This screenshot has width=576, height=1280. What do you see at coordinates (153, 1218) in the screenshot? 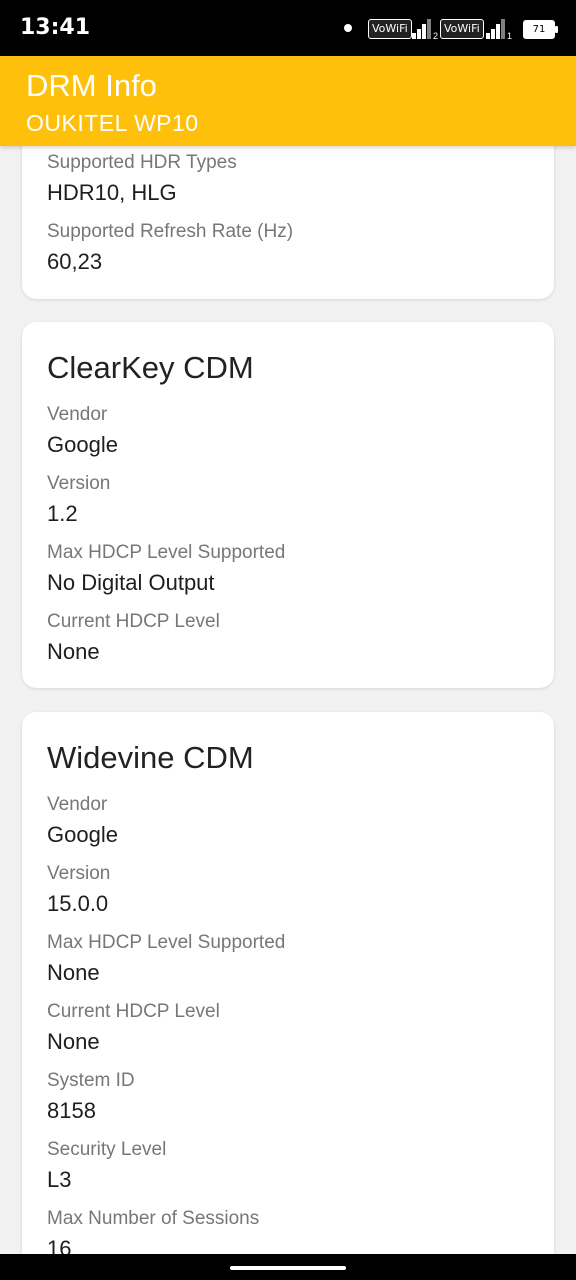
I see `info-label: Max Number of Sessions` at bounding box center [153, 1218].